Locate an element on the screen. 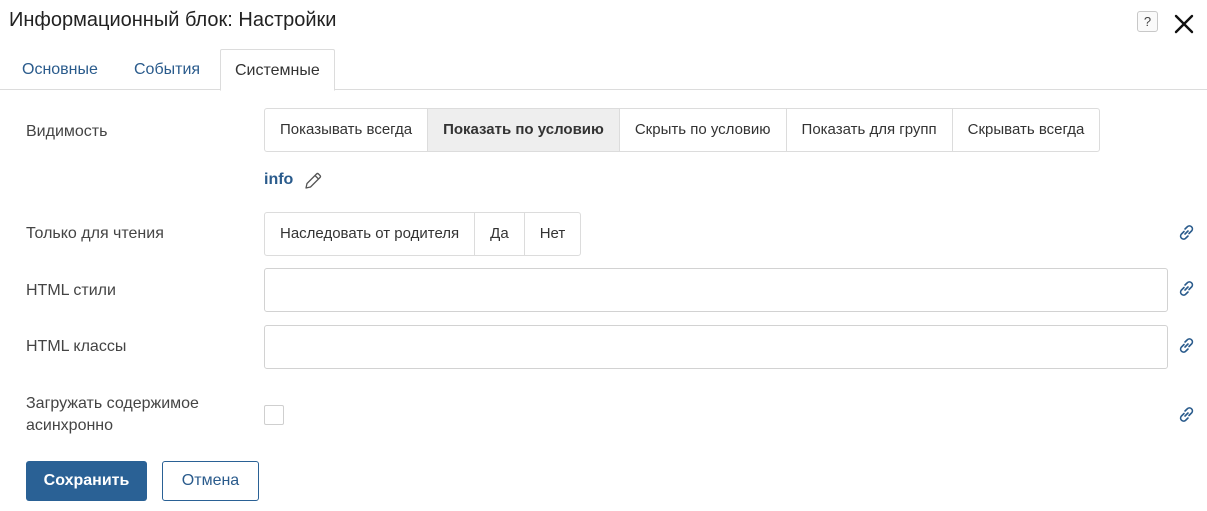 The image size is (1207, 511). visibility-option-show-condition: Показать по условию is located at coordinates (524, 130).